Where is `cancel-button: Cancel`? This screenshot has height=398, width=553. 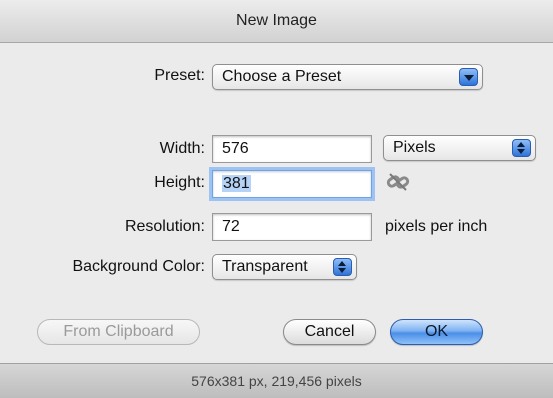
cancel-button: Cancel is located at coordinates (329, 332).